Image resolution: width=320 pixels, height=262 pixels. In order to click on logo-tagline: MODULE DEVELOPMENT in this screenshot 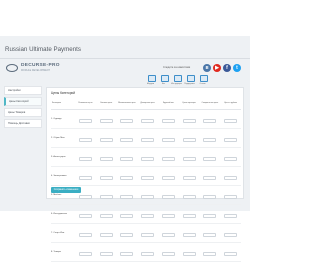, I will do `click(35, 70)`.